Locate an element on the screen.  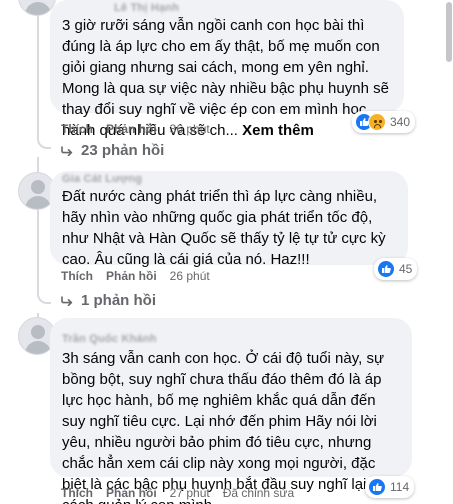
reaction-count: 45 is located at coordinates (406, 269).